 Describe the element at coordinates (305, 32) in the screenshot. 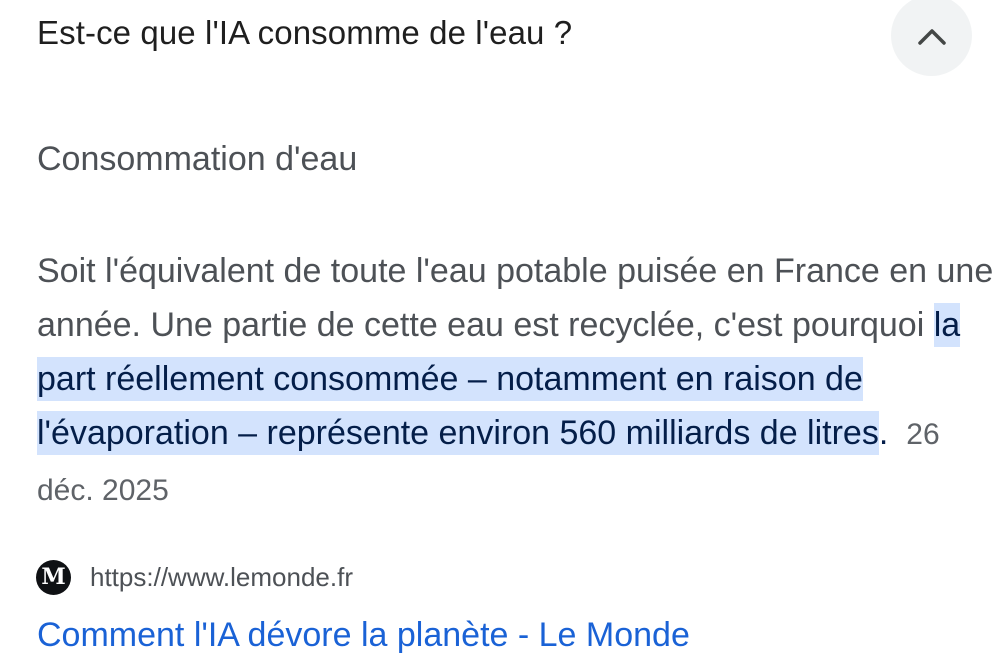

I see `question-heading: Est-ce que l'IA consomme de l'eau ?` at that location.